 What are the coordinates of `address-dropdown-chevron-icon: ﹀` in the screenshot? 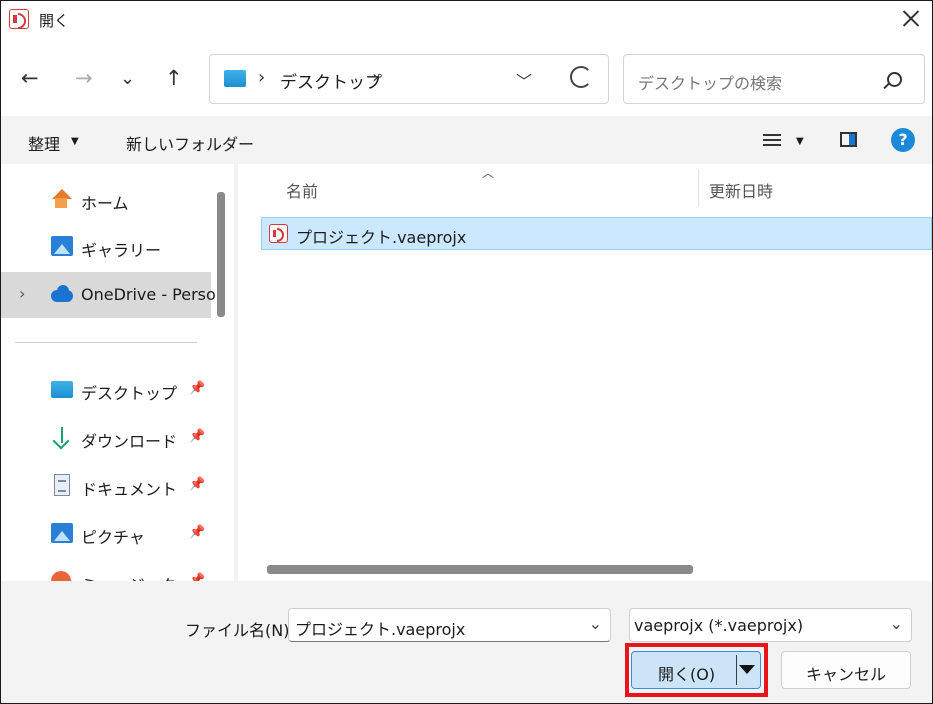 It's located at (524, 80).